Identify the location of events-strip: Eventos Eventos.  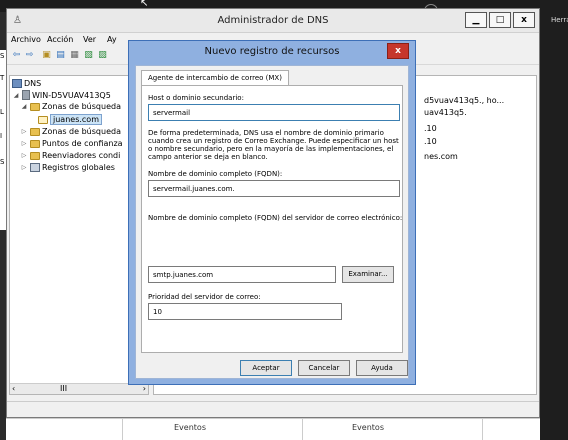
(273, 429).